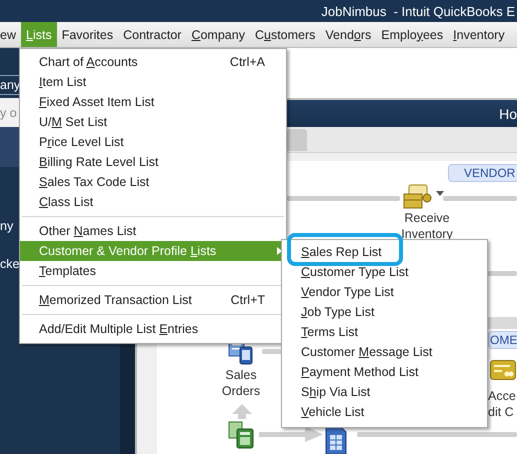 Image resolution: width=517 pixels, height=454 pixels. I want to click on menu-item: Vendor Type List, so click(384, 292).